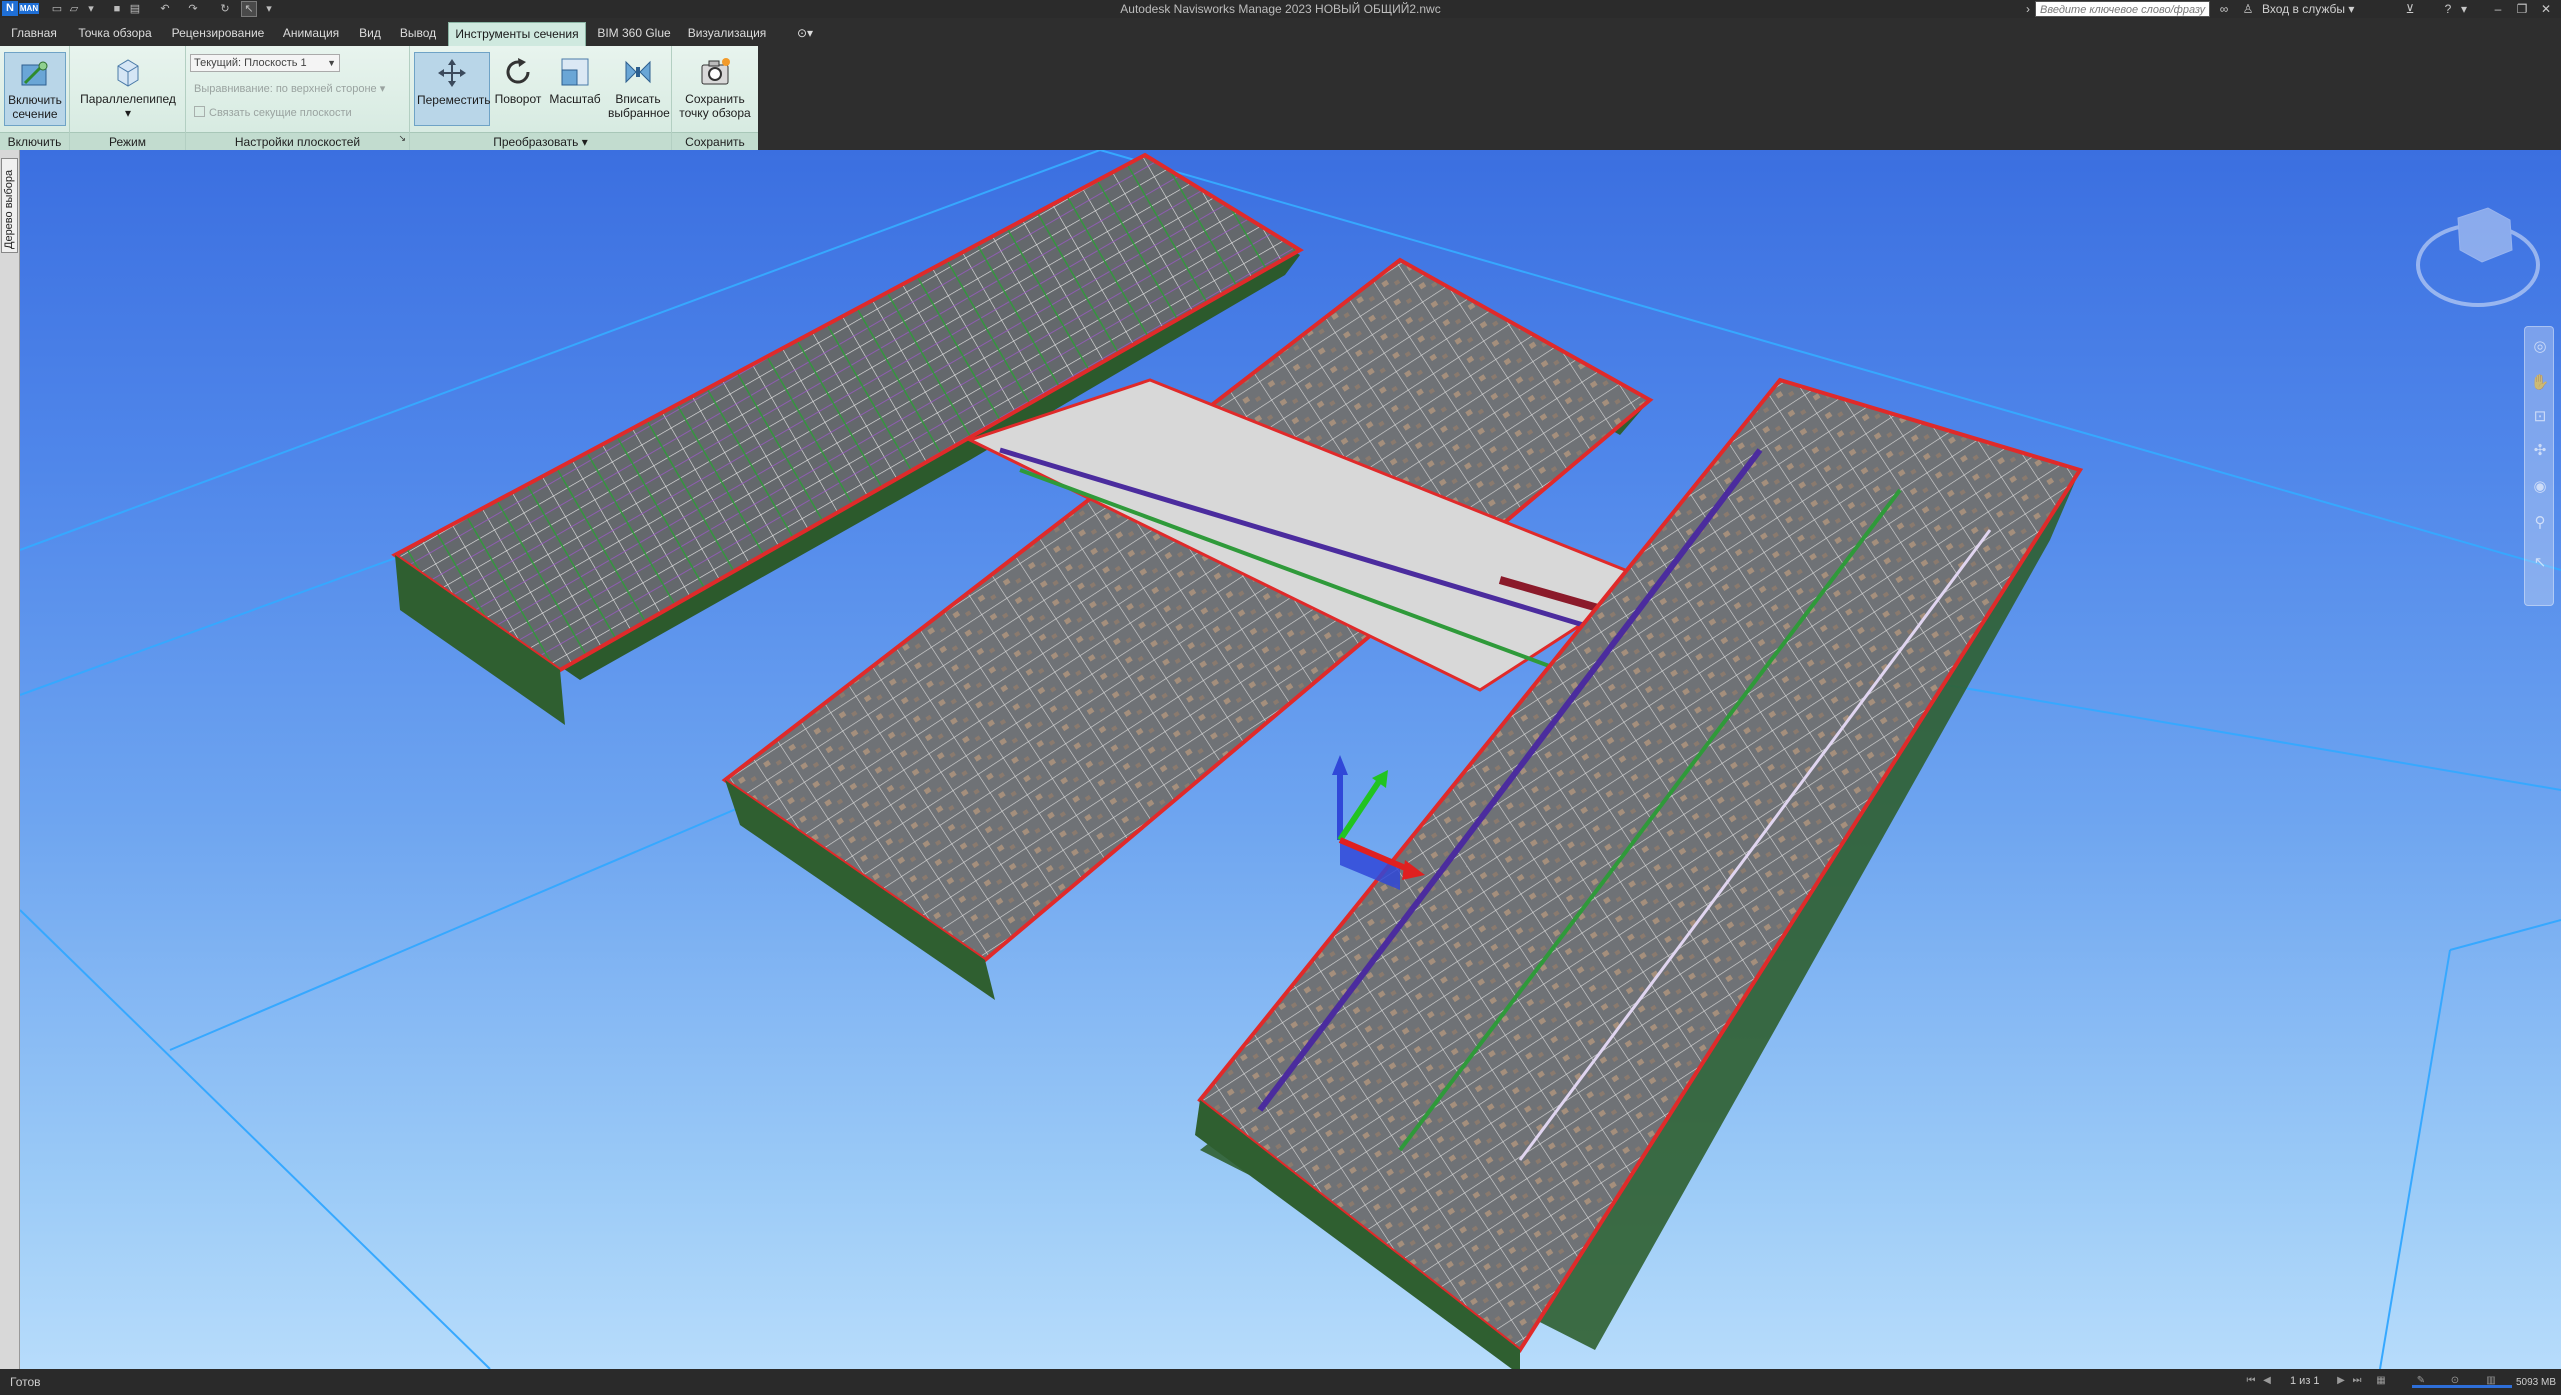 Image resolution: width=2561 pixels, height=1395 pixels. What do you see at coordinates (2341, 1381) in the screenshot?
I see `next-page-icon: ▶` at bounding box center [2341, 1381].